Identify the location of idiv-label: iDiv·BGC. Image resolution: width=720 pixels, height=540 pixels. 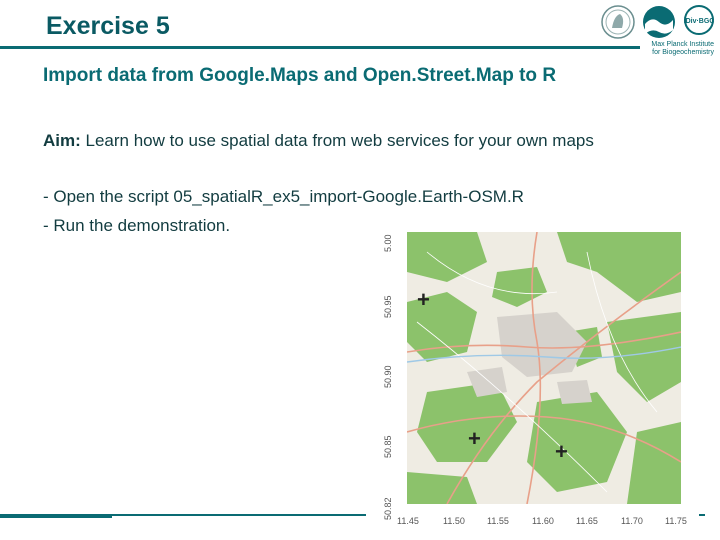
(699, 21).